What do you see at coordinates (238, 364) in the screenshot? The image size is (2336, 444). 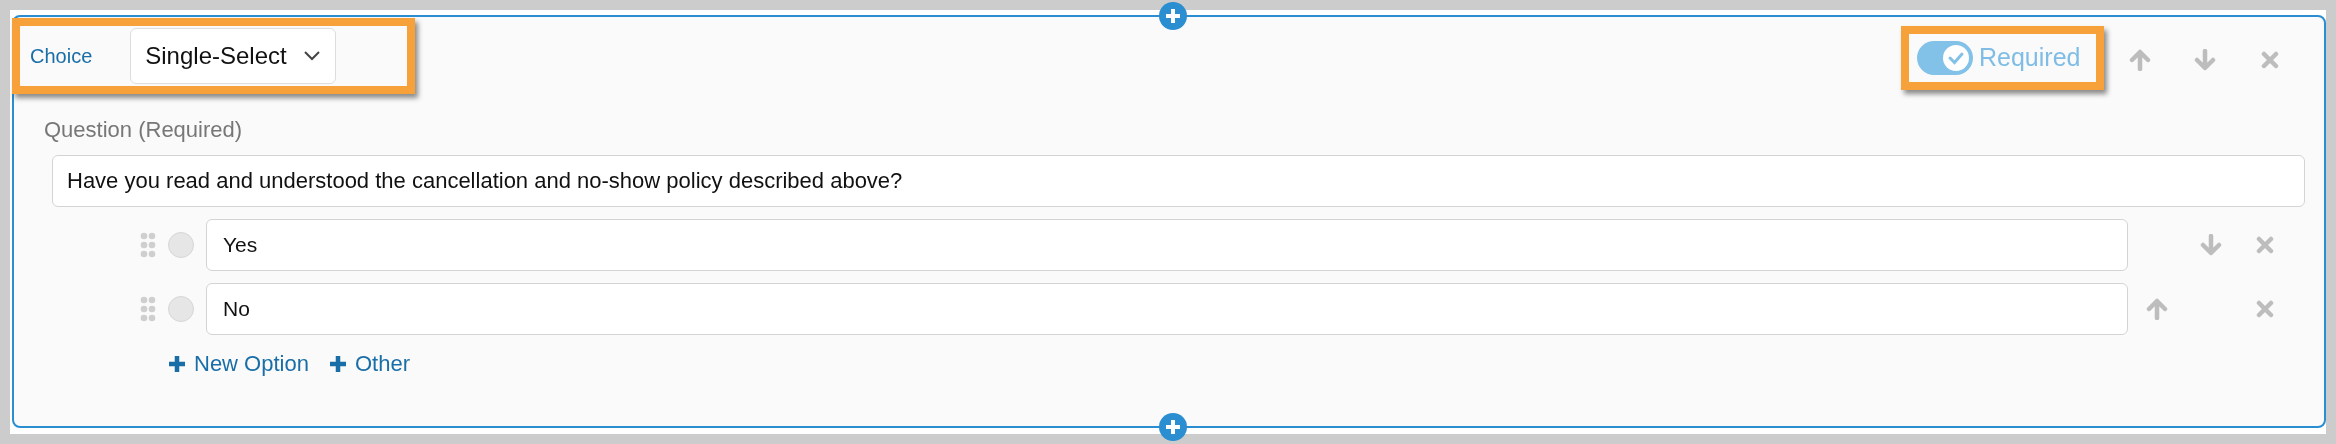 I see `add-link: New Option` at bounding box center [238, 364].